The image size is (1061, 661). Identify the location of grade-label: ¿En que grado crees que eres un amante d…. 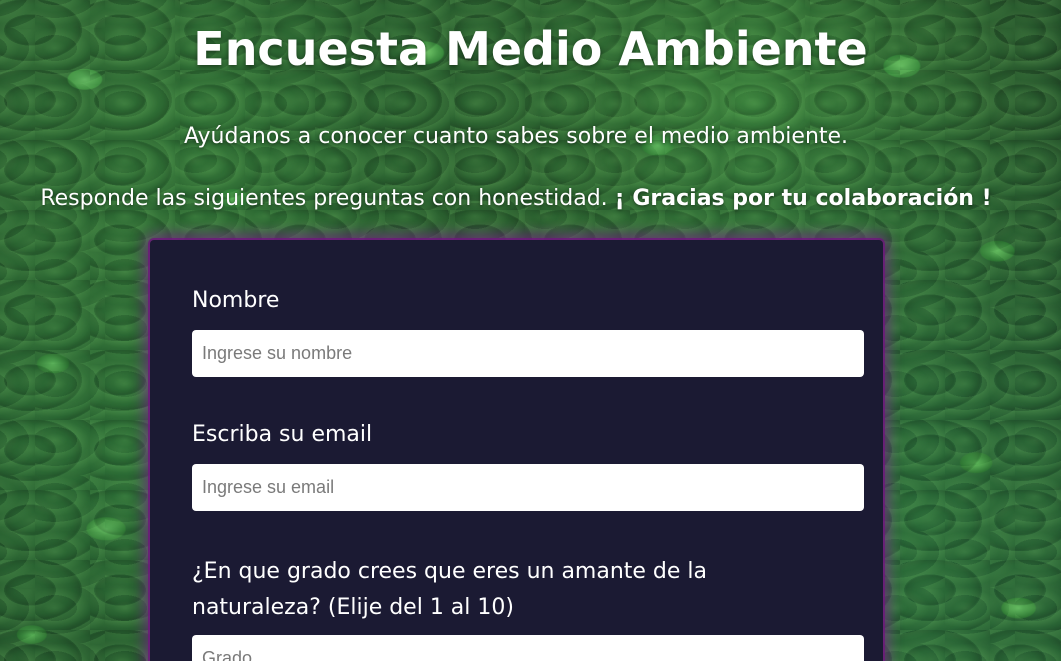
(450, 589).